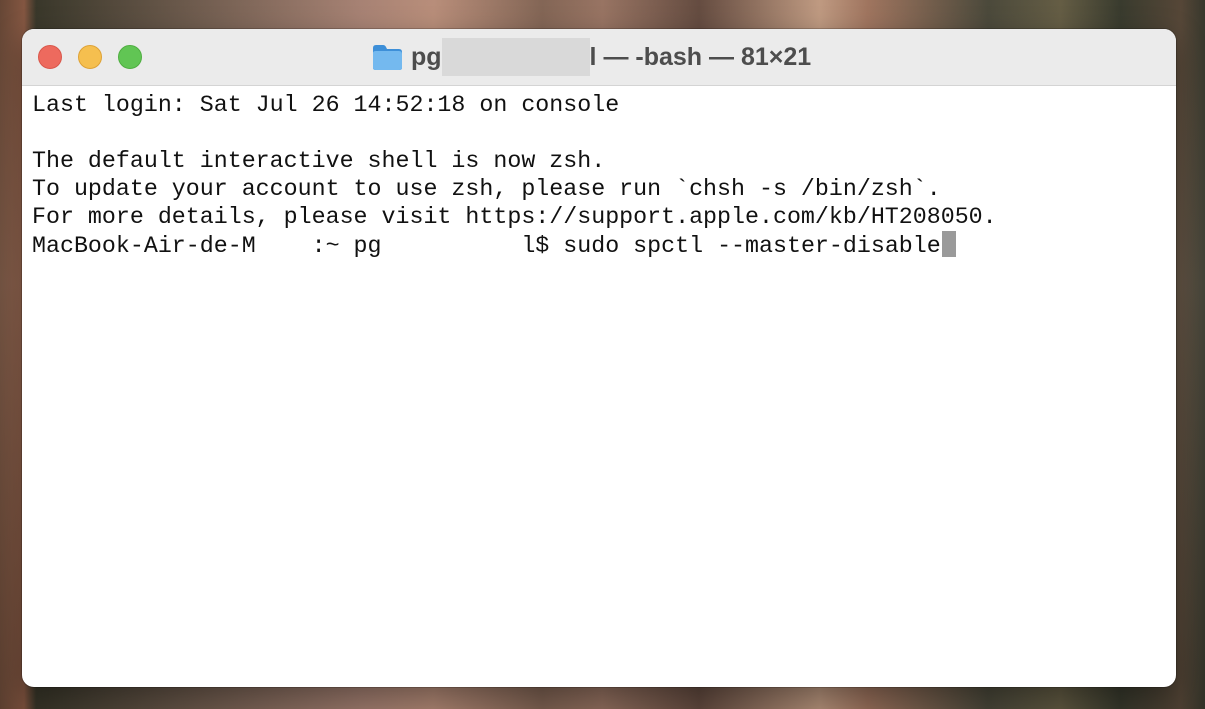 This screenshot has height=709, width=1205. Describe the element at coordinates (752, 246) in the screenshot. I see `command-text: sudo spctl --master-disable` at that location.